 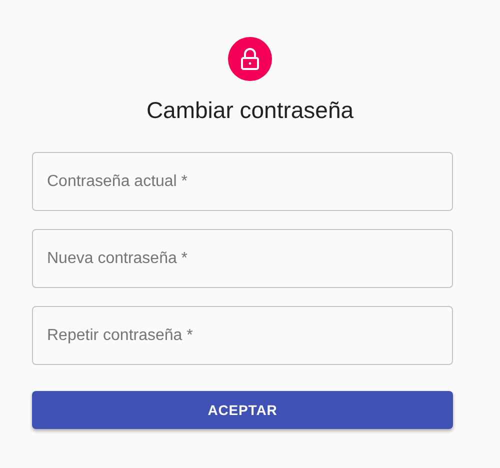 I want to click on password-field: Nueva contraseña *, so click(x=242, y=258).